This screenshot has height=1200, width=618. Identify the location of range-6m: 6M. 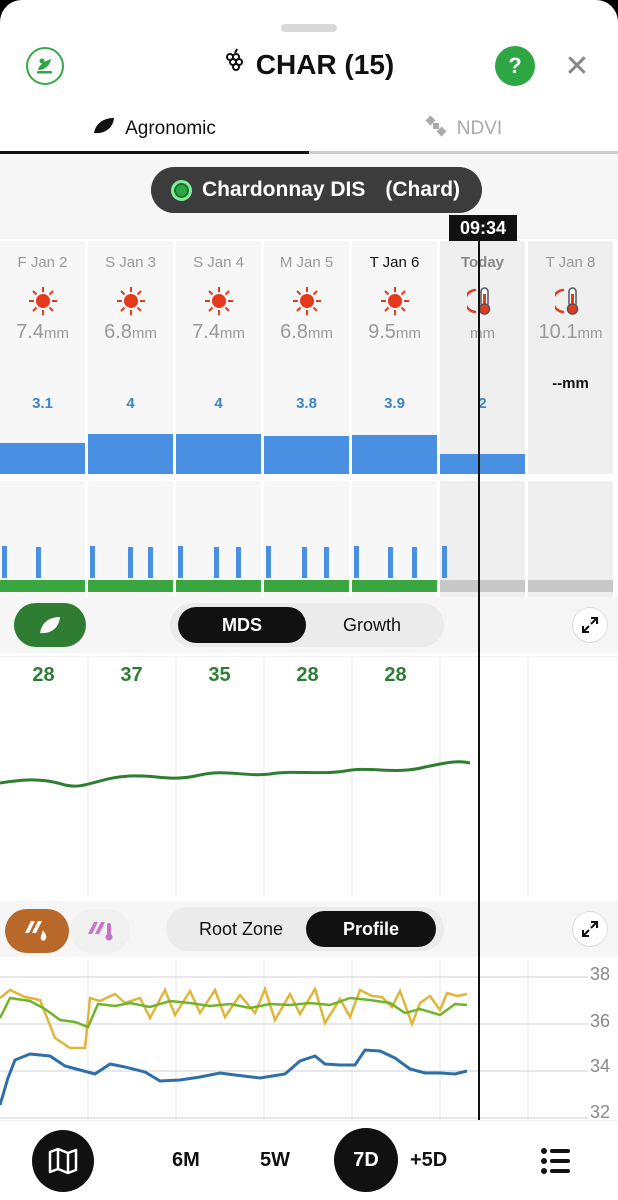
(186, 1160).